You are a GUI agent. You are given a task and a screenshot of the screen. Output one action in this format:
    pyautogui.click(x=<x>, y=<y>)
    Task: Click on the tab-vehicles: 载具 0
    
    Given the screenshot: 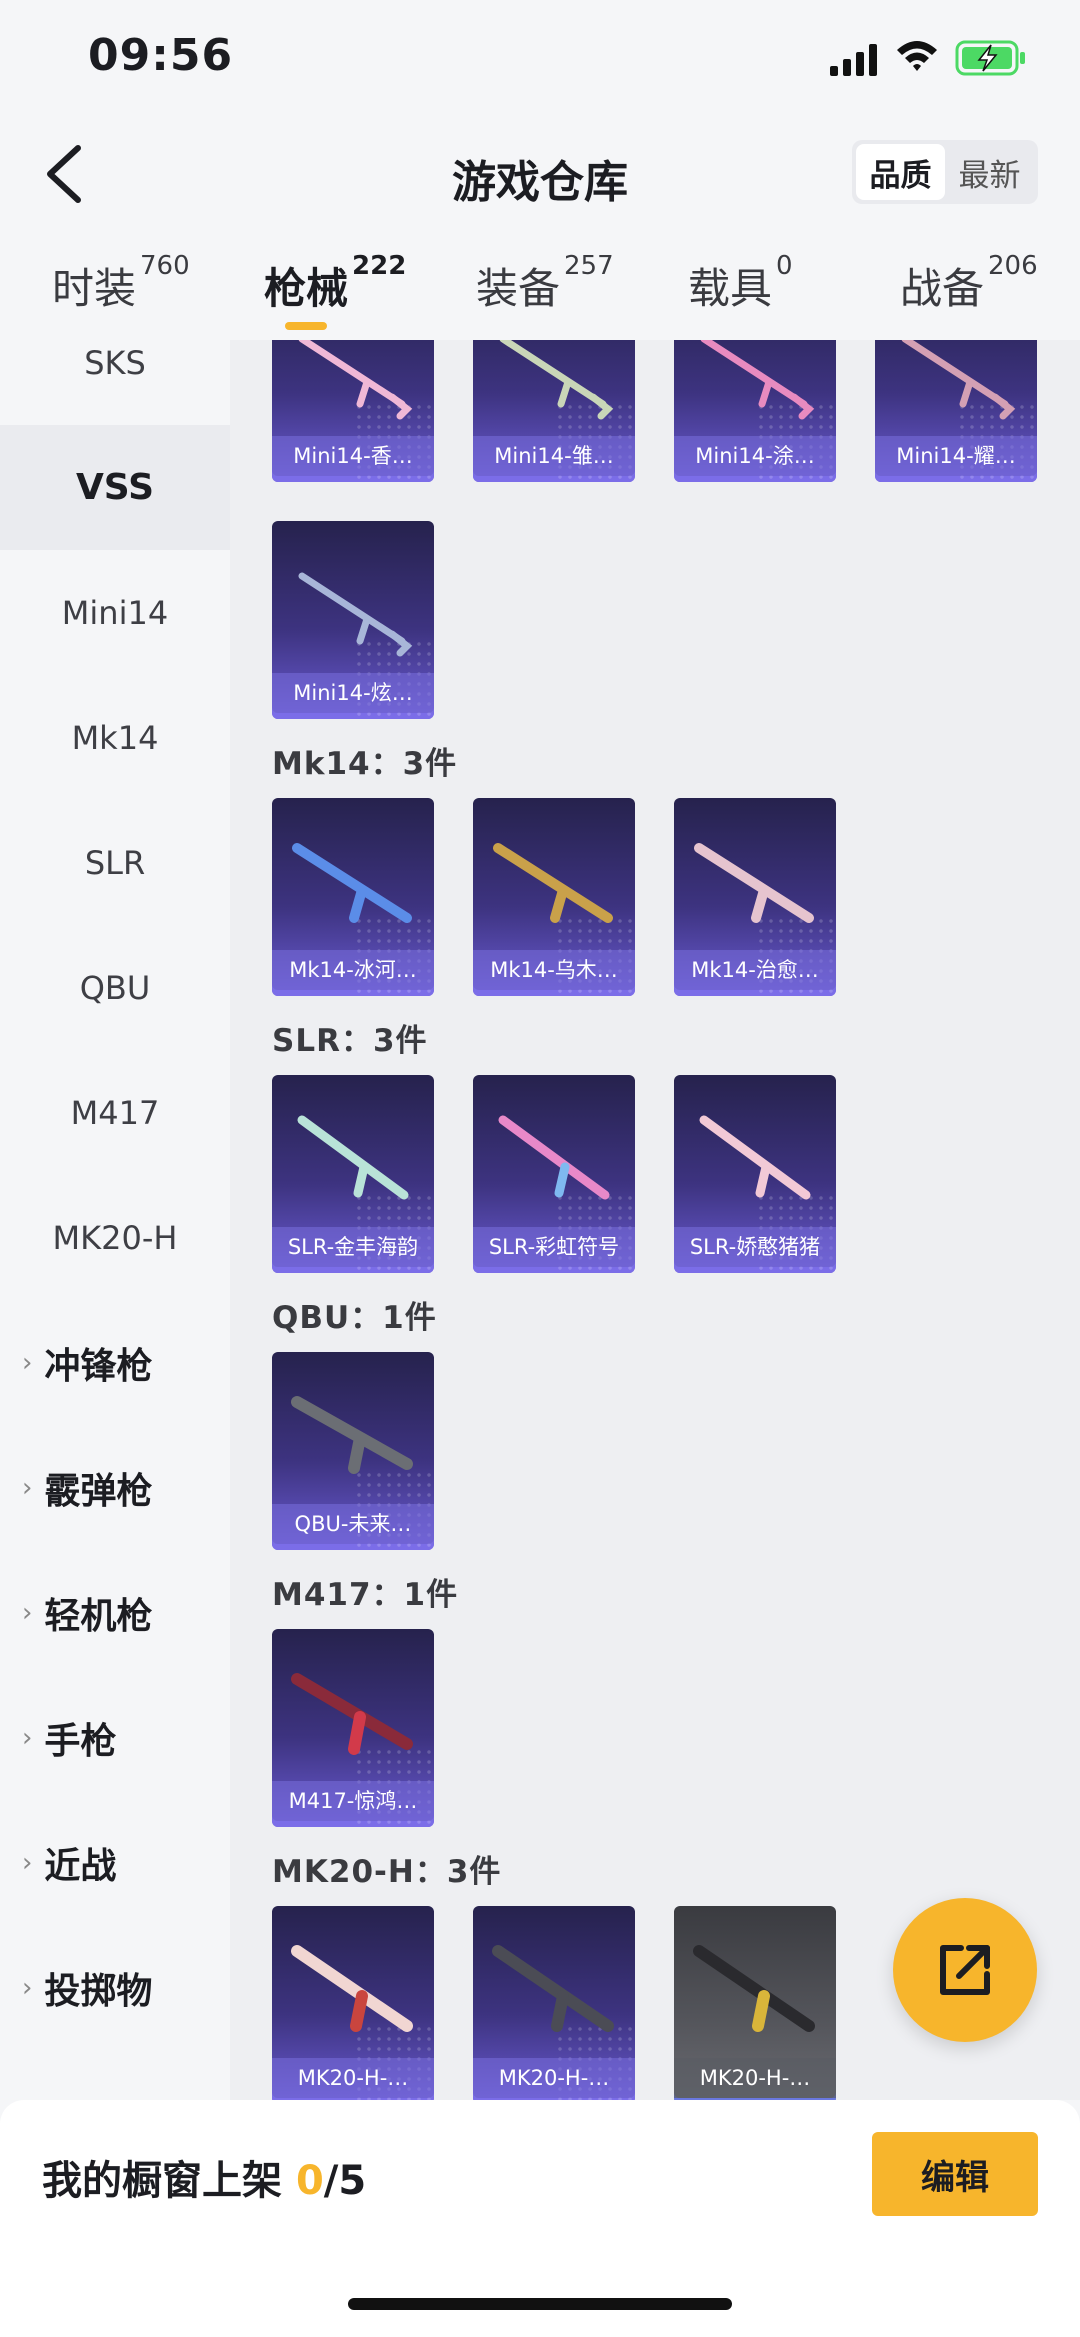 What is the action you would take?
    pyautogui.click(x=740, y=283)
    